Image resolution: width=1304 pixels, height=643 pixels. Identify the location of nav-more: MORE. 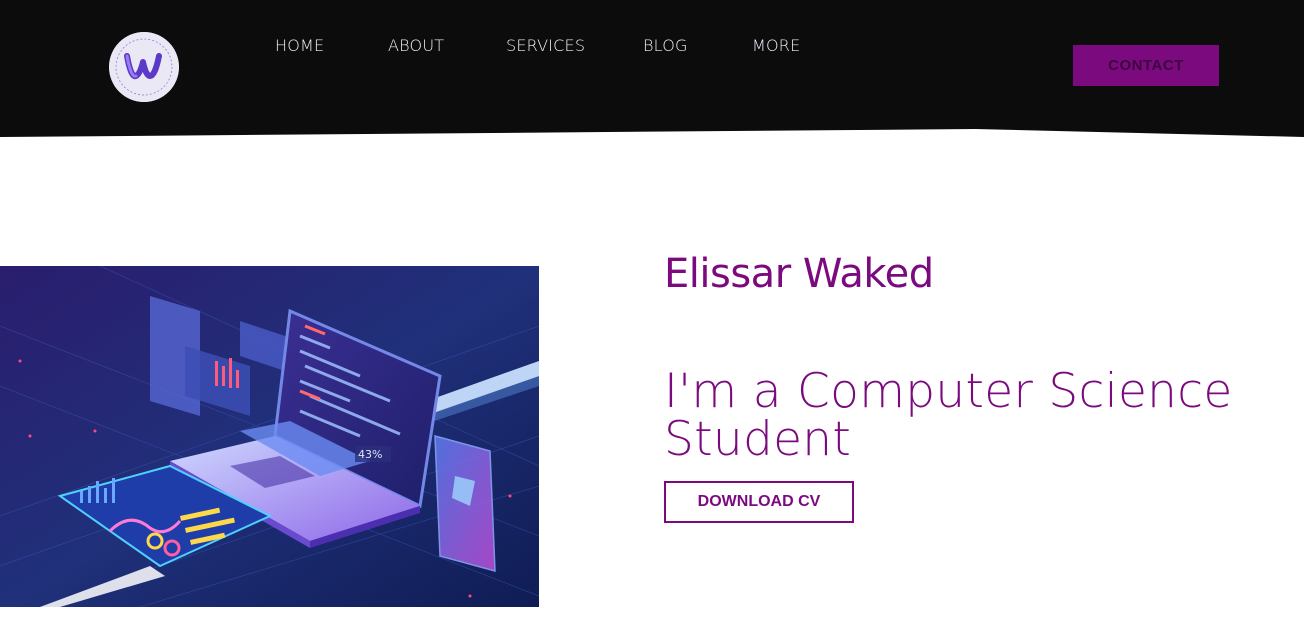
(776, 45).